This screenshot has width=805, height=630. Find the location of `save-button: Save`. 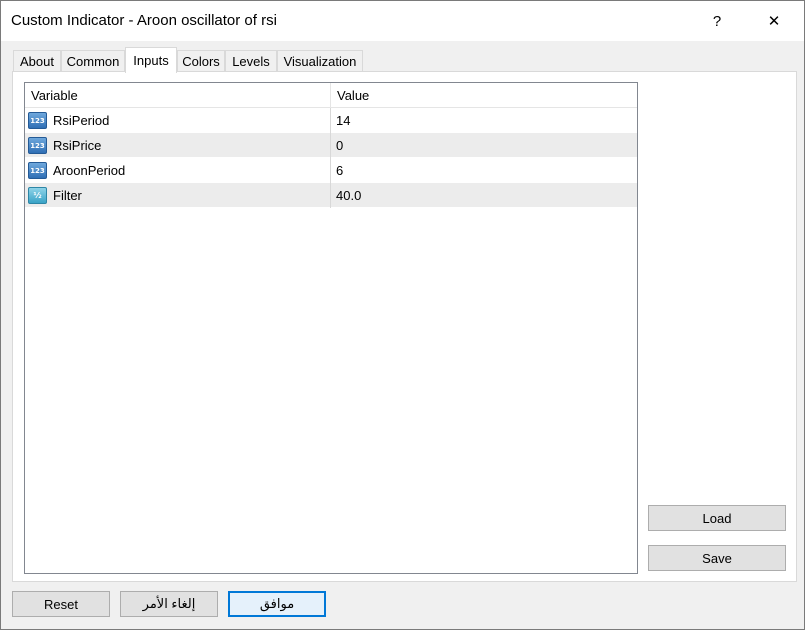

save-button: Save is located at coordinates (717, 558).